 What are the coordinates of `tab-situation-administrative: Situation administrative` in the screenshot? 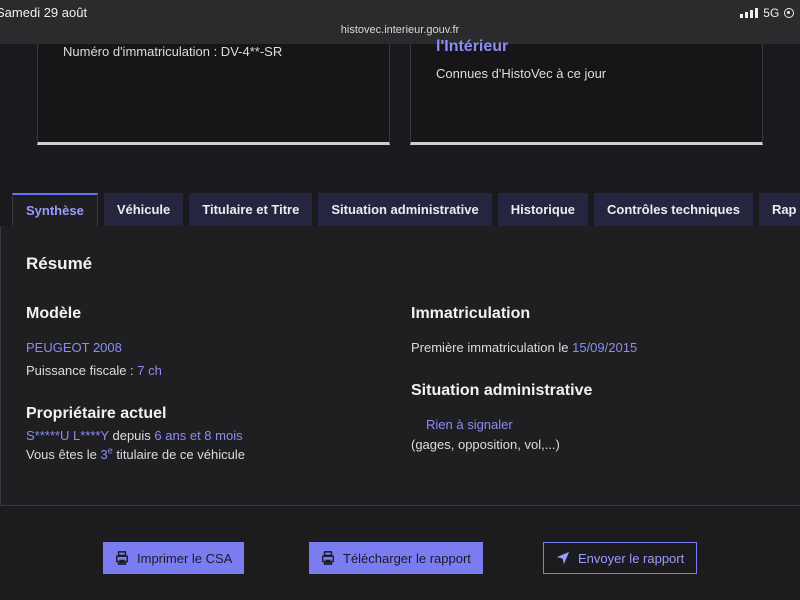 It's located at (405, 209).